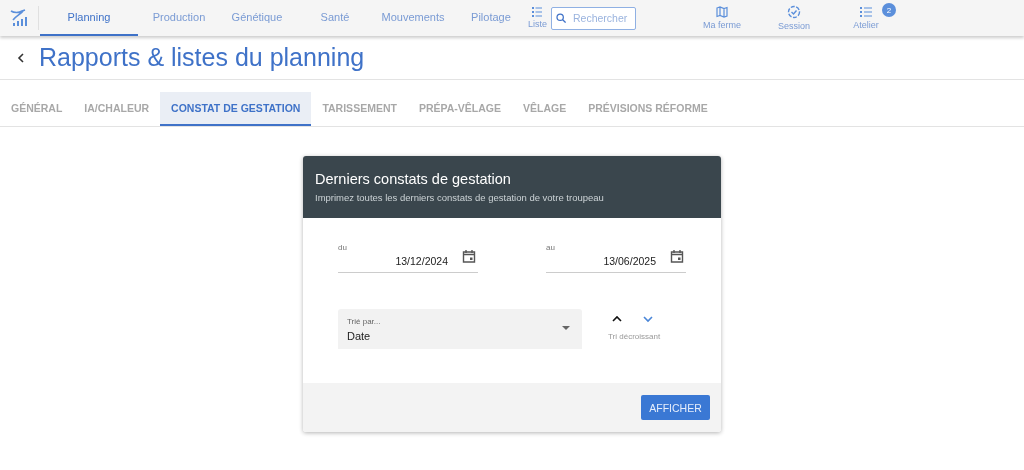 The width and height of the screenshot is (1024, 470). I want to click on nav-action: Ma ferme, so click(722, 18).